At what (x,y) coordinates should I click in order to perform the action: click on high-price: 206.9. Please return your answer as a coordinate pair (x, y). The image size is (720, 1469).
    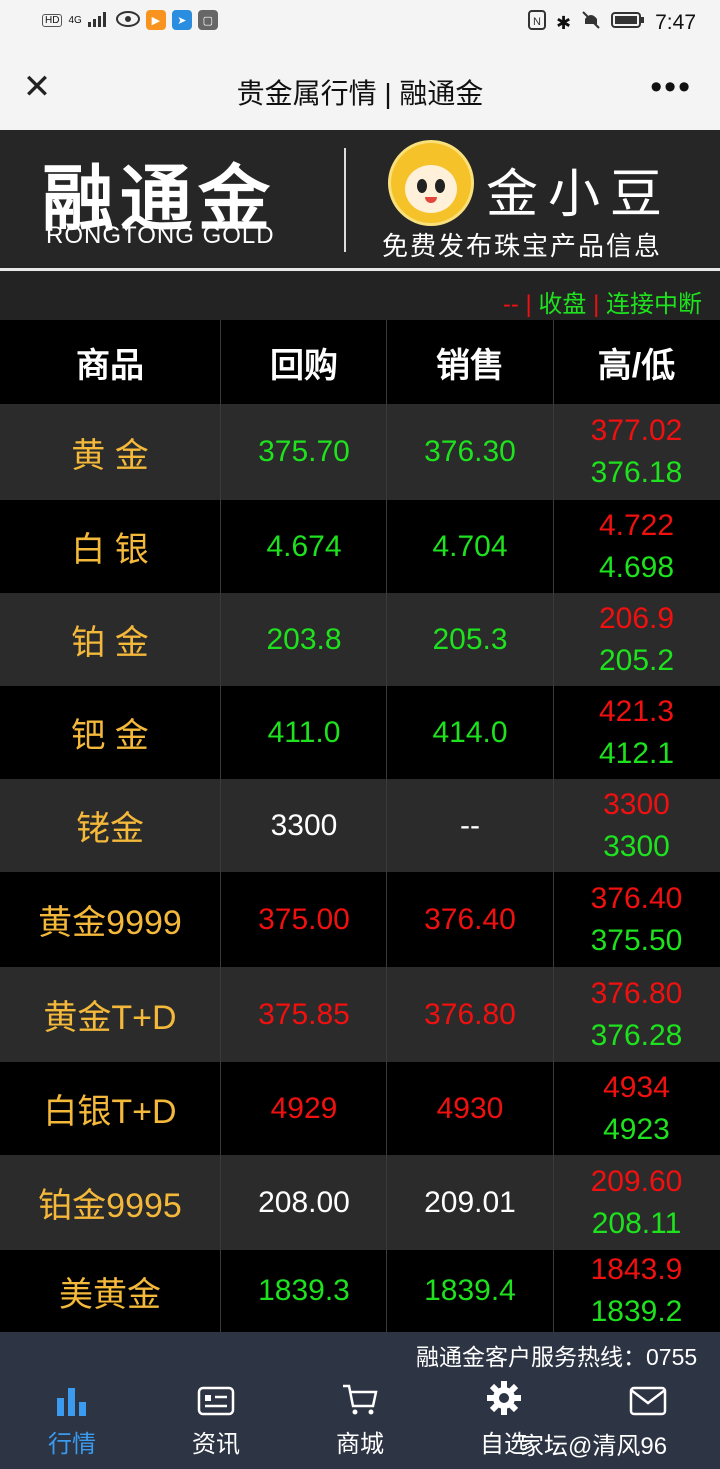
    Looking at the image, I should click on (636, 618).